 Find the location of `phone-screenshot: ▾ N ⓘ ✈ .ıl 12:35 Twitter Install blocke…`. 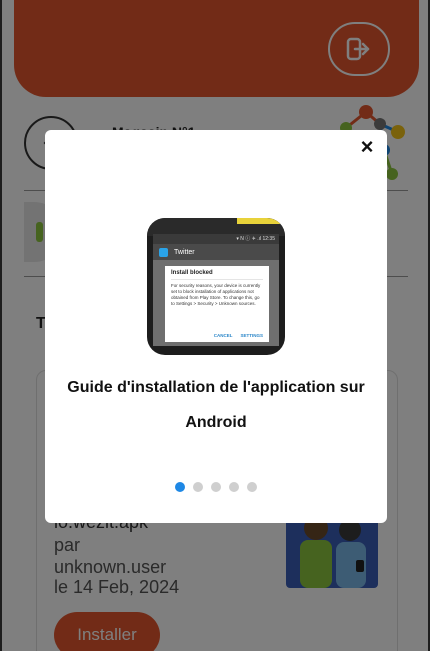

phone-screenshot: ▾ N ⓘ ✈ .ıl 12:35 Twitter Install blocke… is located at coordinates (216, 286).